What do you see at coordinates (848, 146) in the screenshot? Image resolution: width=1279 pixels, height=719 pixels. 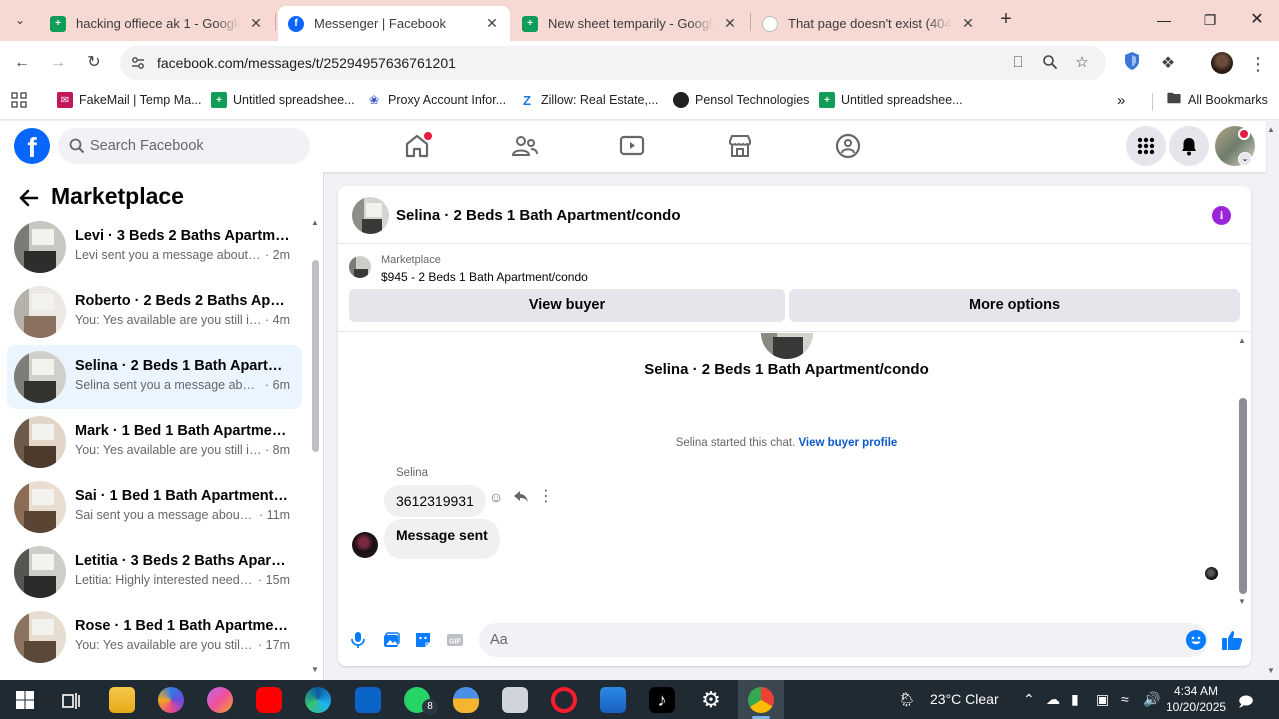 I see `groups-icon` at bounding box center [848, 146].